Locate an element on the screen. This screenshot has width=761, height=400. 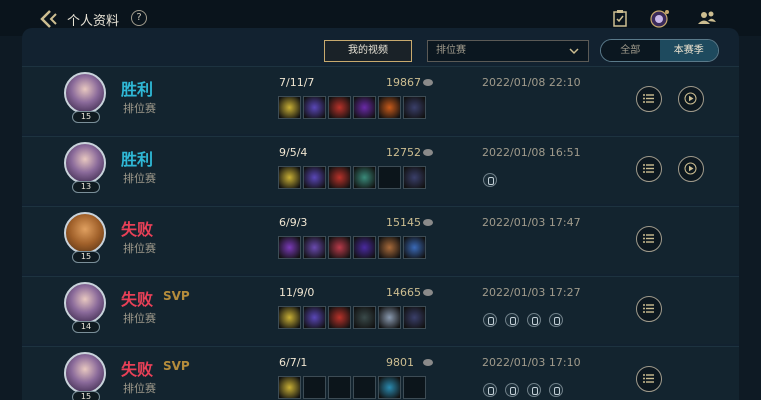
kda-score: 6/9/3 is located at coordinates (293, 222).